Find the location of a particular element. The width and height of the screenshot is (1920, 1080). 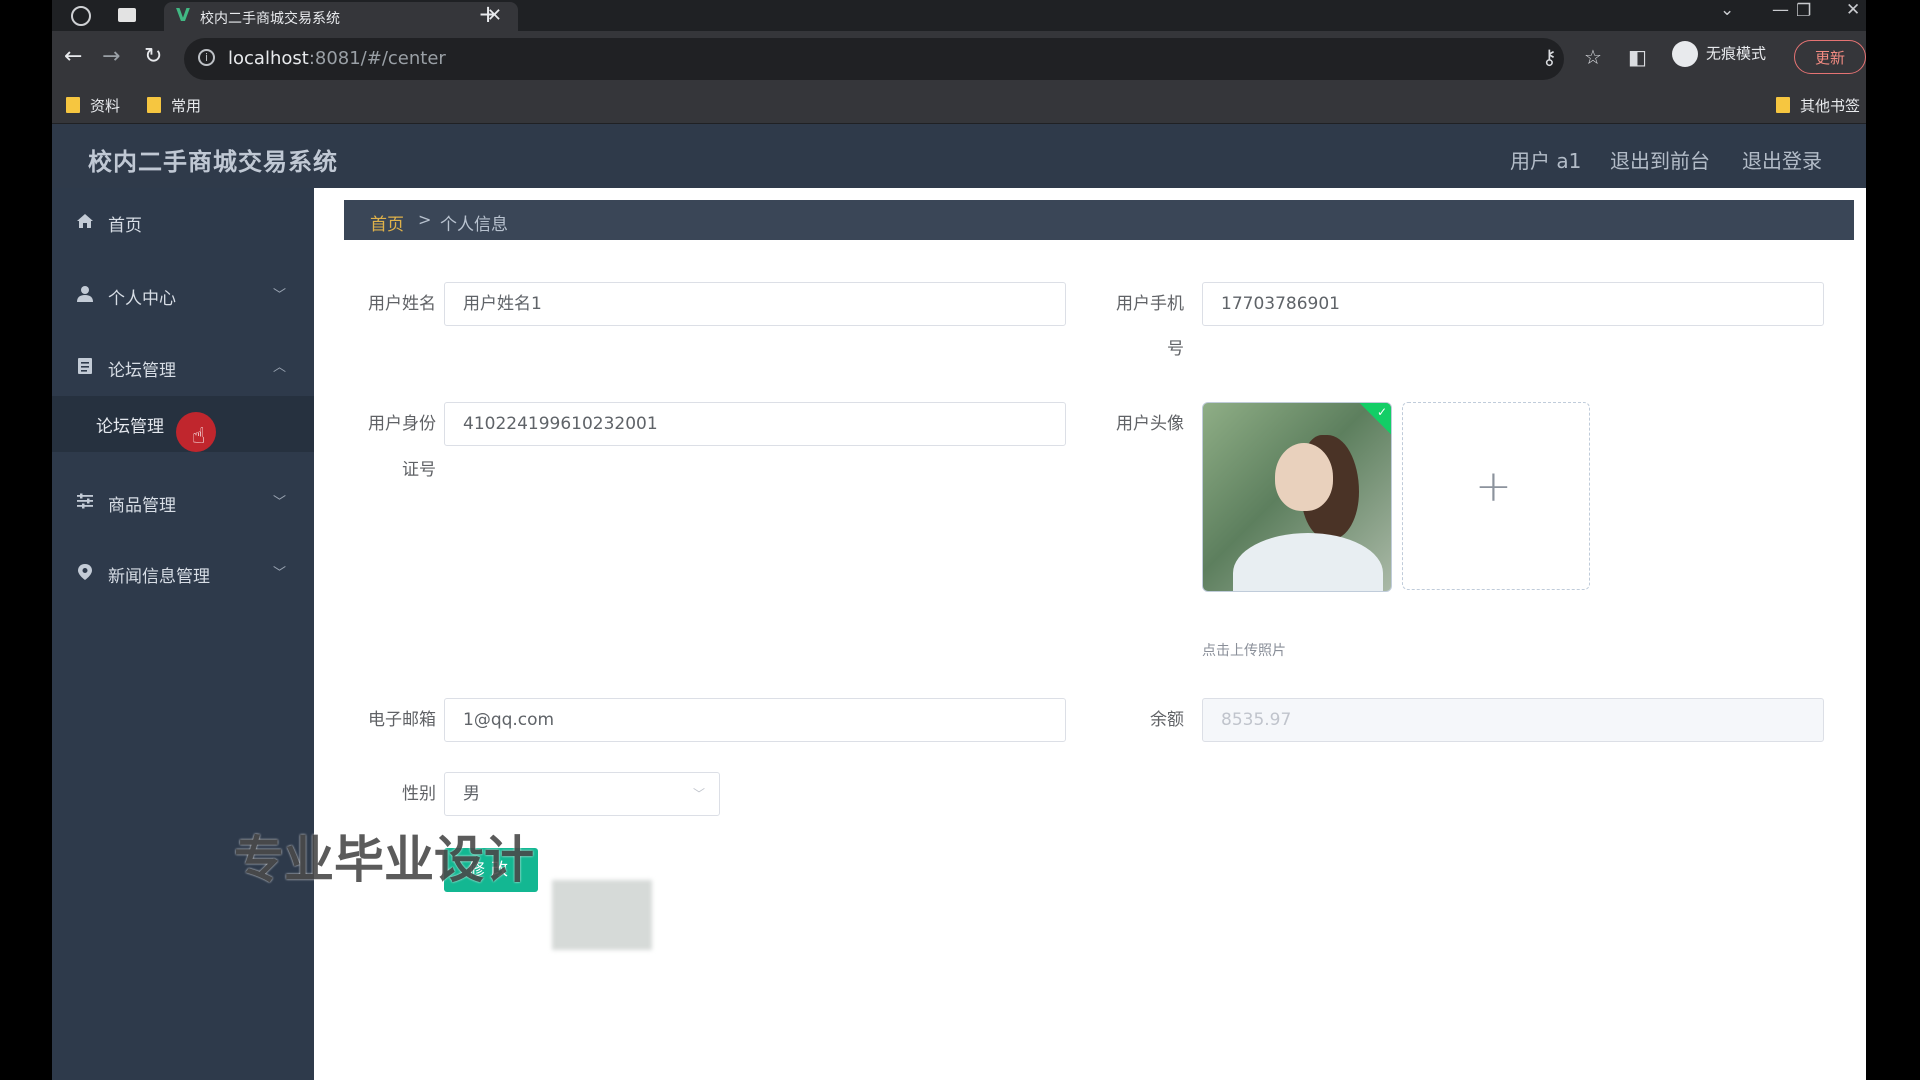

check-icon: ✓ is located at coordinates (1381, 412).